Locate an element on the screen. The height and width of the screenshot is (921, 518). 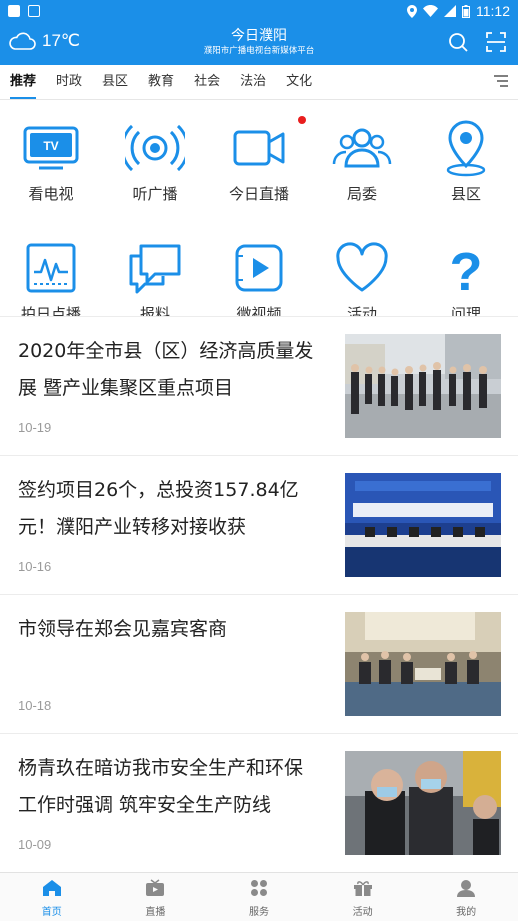
notification-icon is located at coordinates (14, 11).